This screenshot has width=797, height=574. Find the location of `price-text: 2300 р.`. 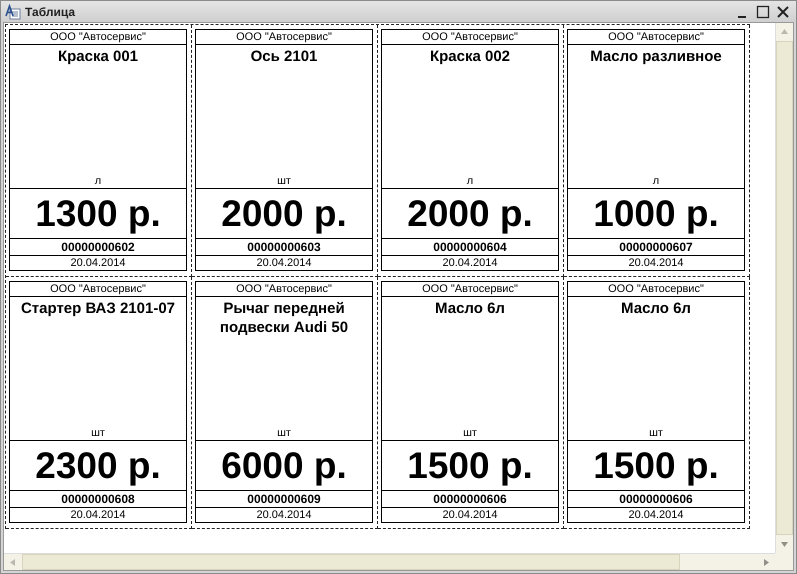

price-text: 2300 р. is located at coordinates (98, 466).